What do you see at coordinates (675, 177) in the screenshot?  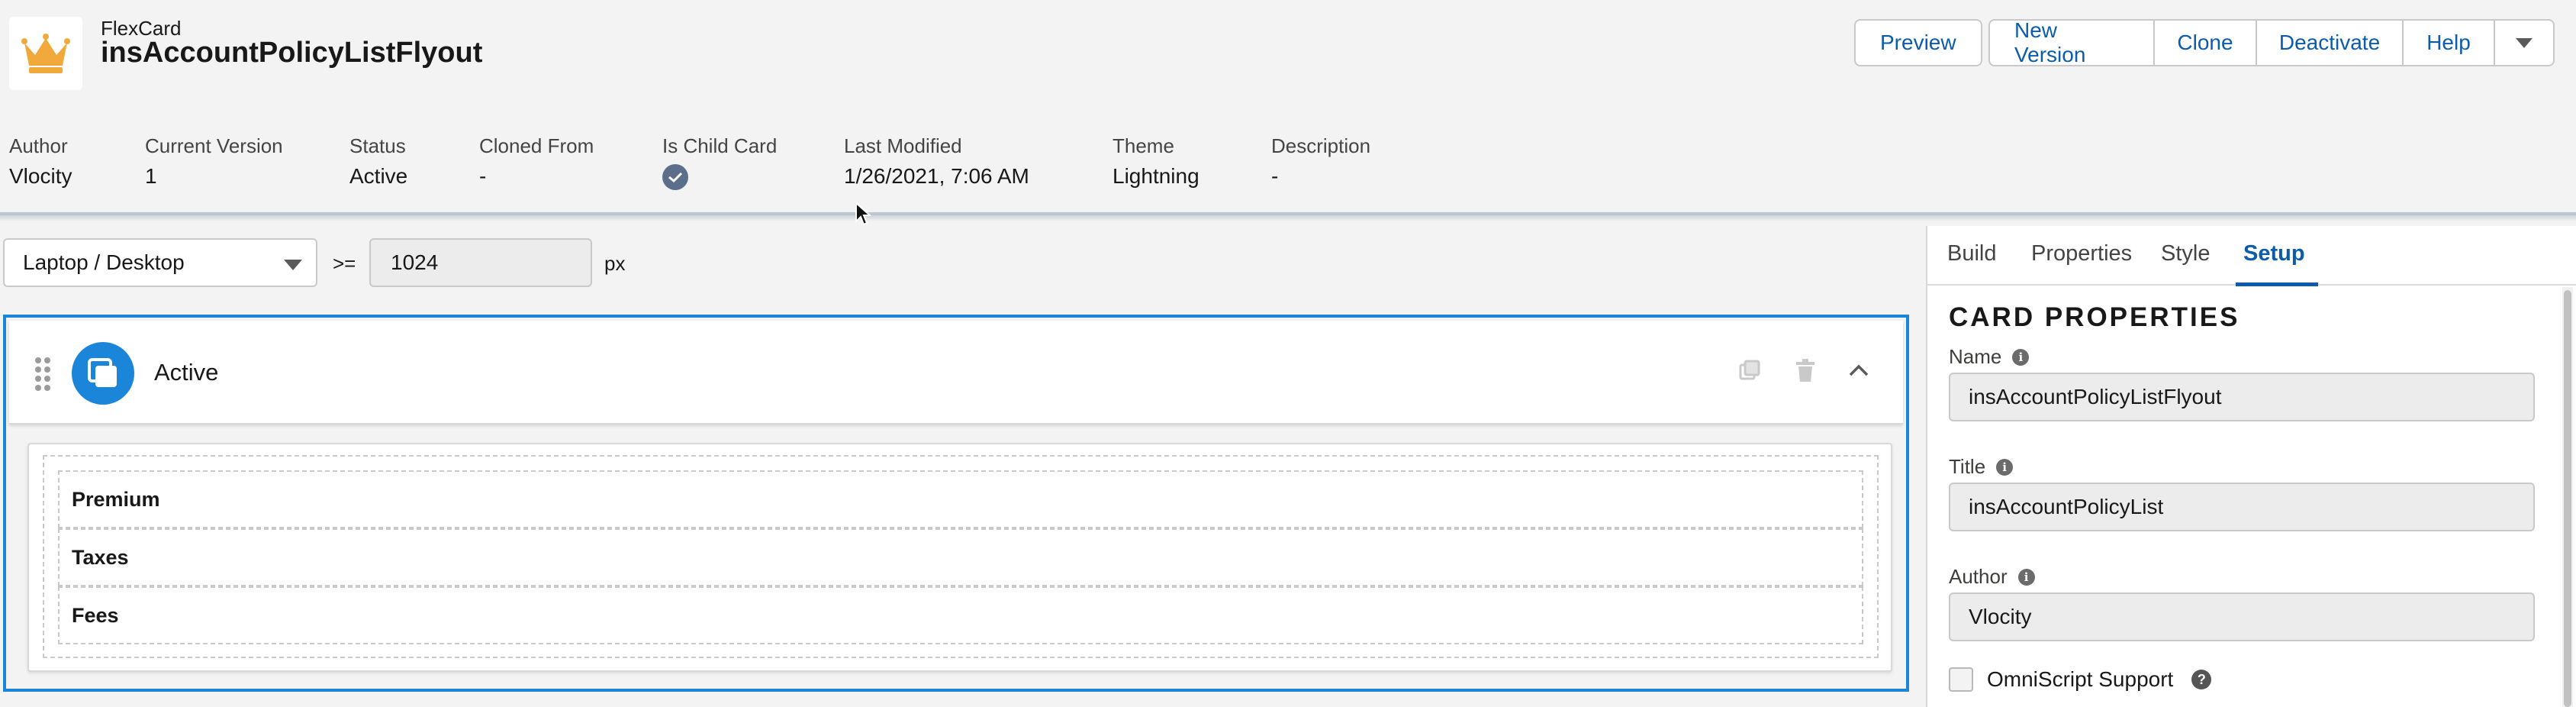 I see `check-icon` at bounding box center [675, 177].